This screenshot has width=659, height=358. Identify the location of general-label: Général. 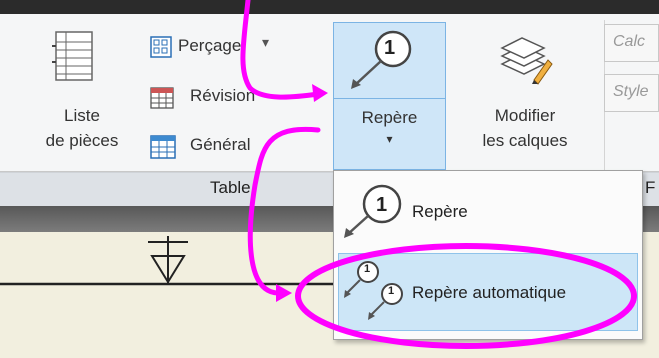
(220, 144).